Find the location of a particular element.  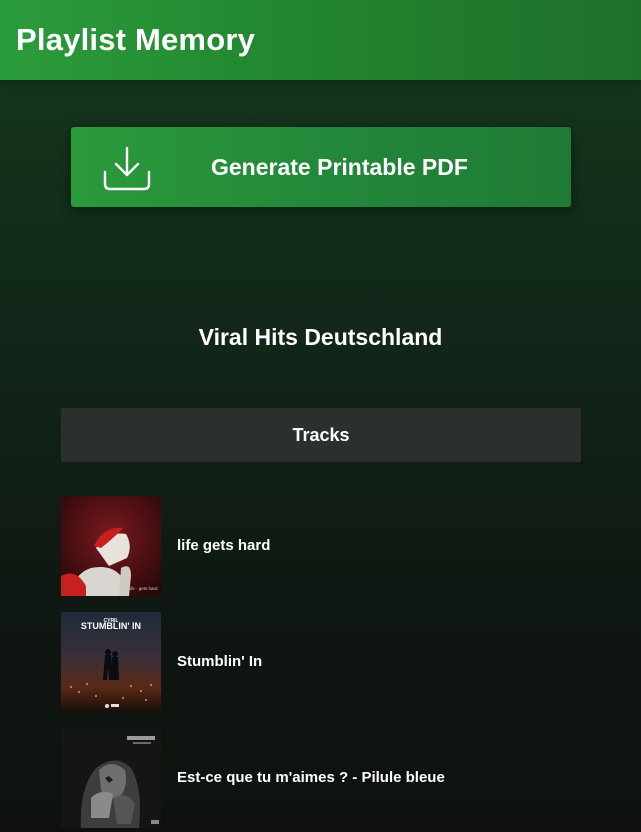

track-title: Est-ce que tu m'aimes ? - Pilule bleue is located at coordinates (311, 777).